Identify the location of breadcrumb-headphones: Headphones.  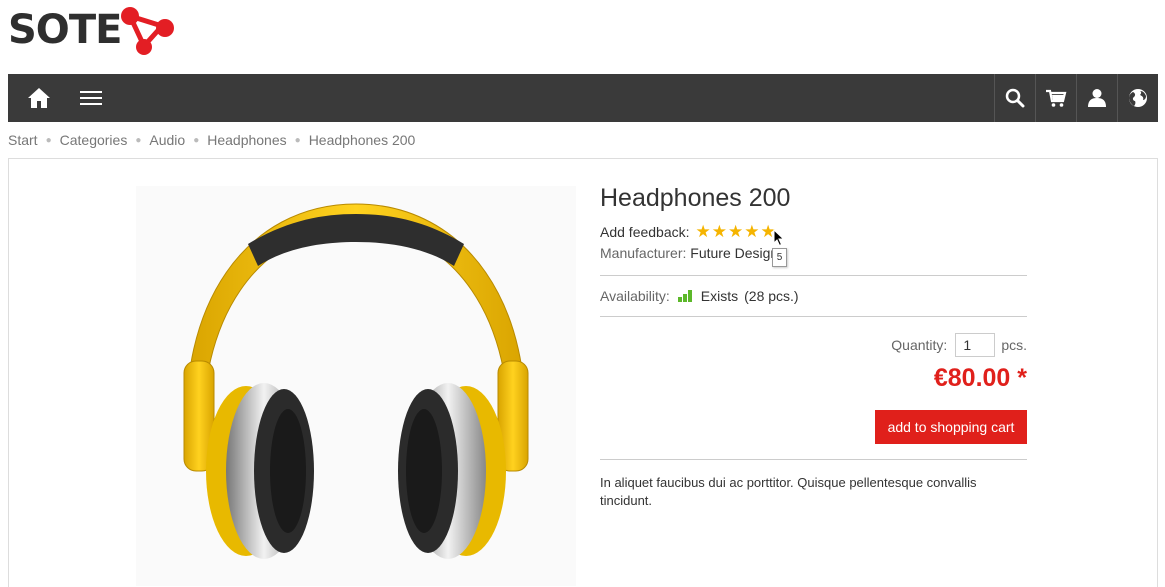
(246, 140).